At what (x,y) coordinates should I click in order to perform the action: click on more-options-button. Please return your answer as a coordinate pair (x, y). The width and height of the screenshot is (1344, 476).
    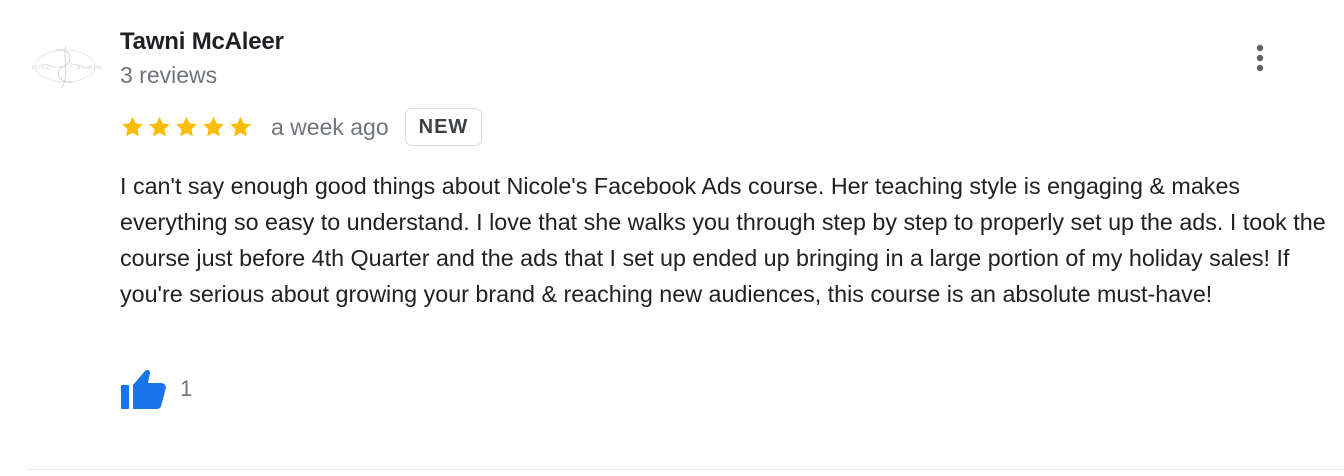
    Looking at the image, I should click on (1260, 58).